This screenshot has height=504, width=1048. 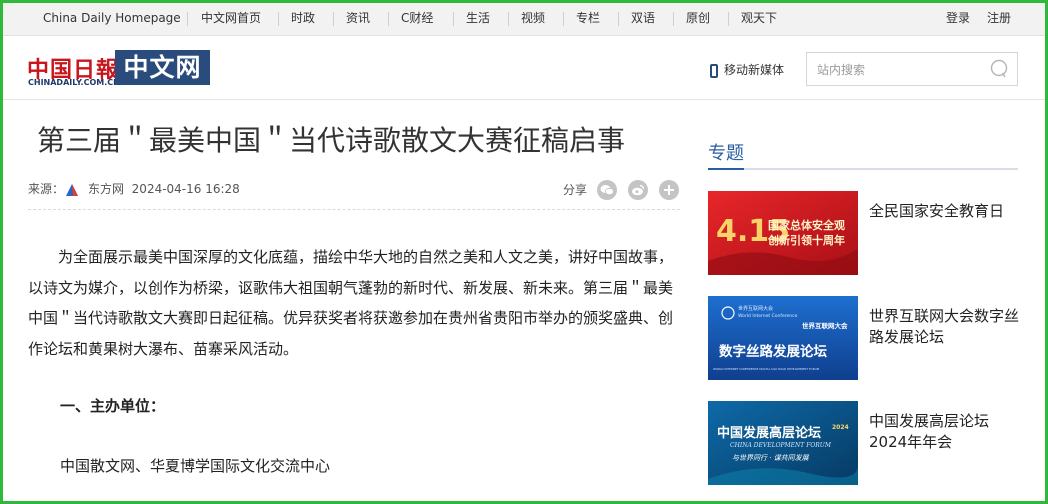 What do you see at coordinates (303, 19) in the screenshot?
I see `nav-link-politics: 时政` at bounding box center [303, 19].